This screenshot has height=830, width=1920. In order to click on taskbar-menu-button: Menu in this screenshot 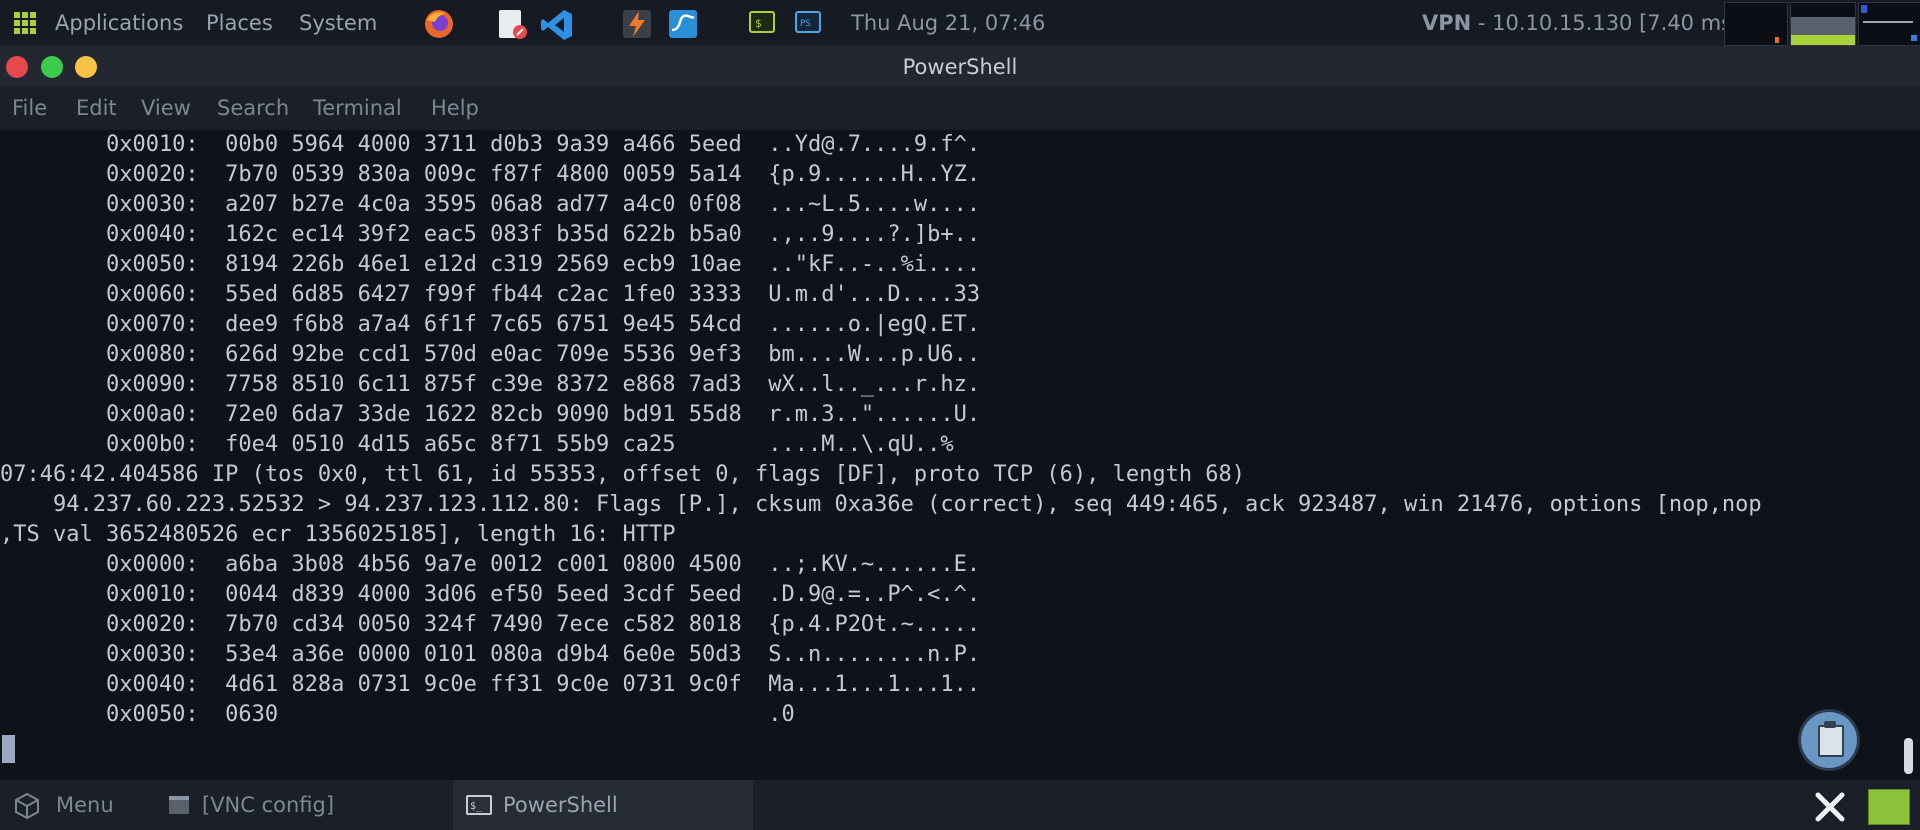, I will do `click(75, 805)`.